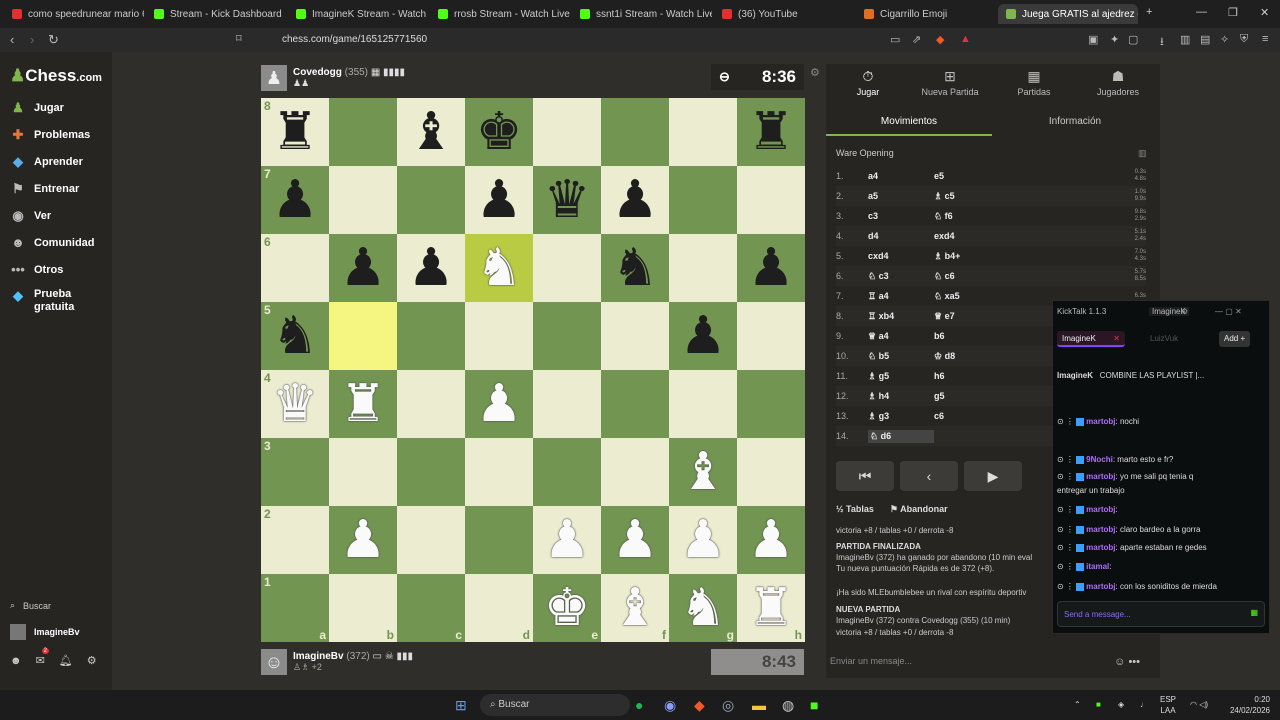 The height and width of the screenshot is (720, 1280). I want to click on white-move: c3, so click(901, 216).